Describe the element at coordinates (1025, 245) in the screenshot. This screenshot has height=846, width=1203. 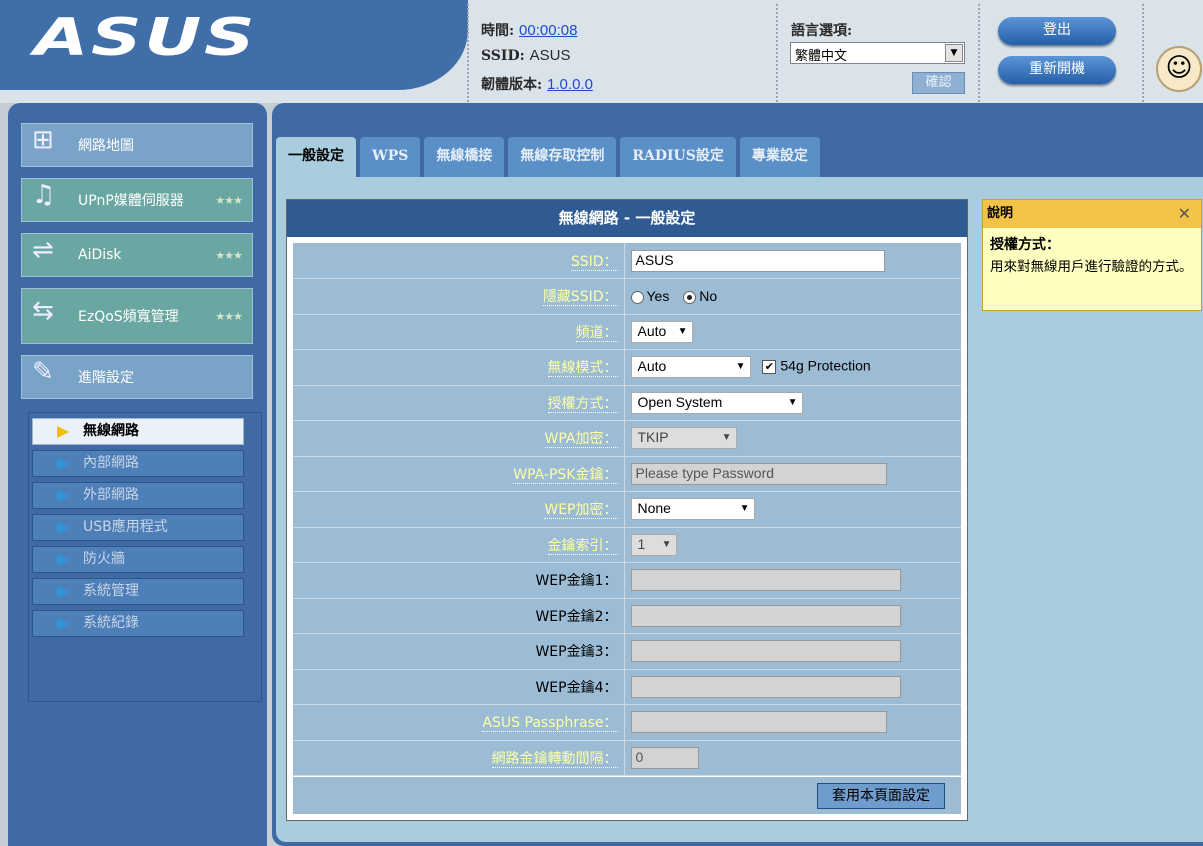
I see `help-heading: 授權方式：` at that location.